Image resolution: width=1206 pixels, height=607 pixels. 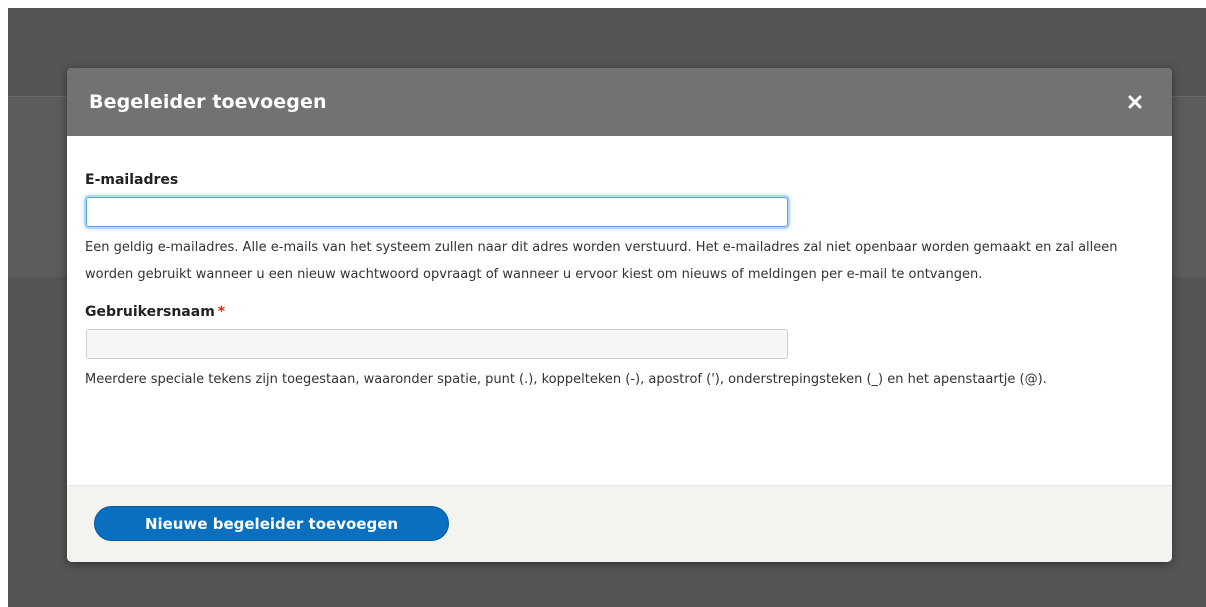 I want to click on dialog-title: Begeleider toevoegen, so click(x=208, y=102).